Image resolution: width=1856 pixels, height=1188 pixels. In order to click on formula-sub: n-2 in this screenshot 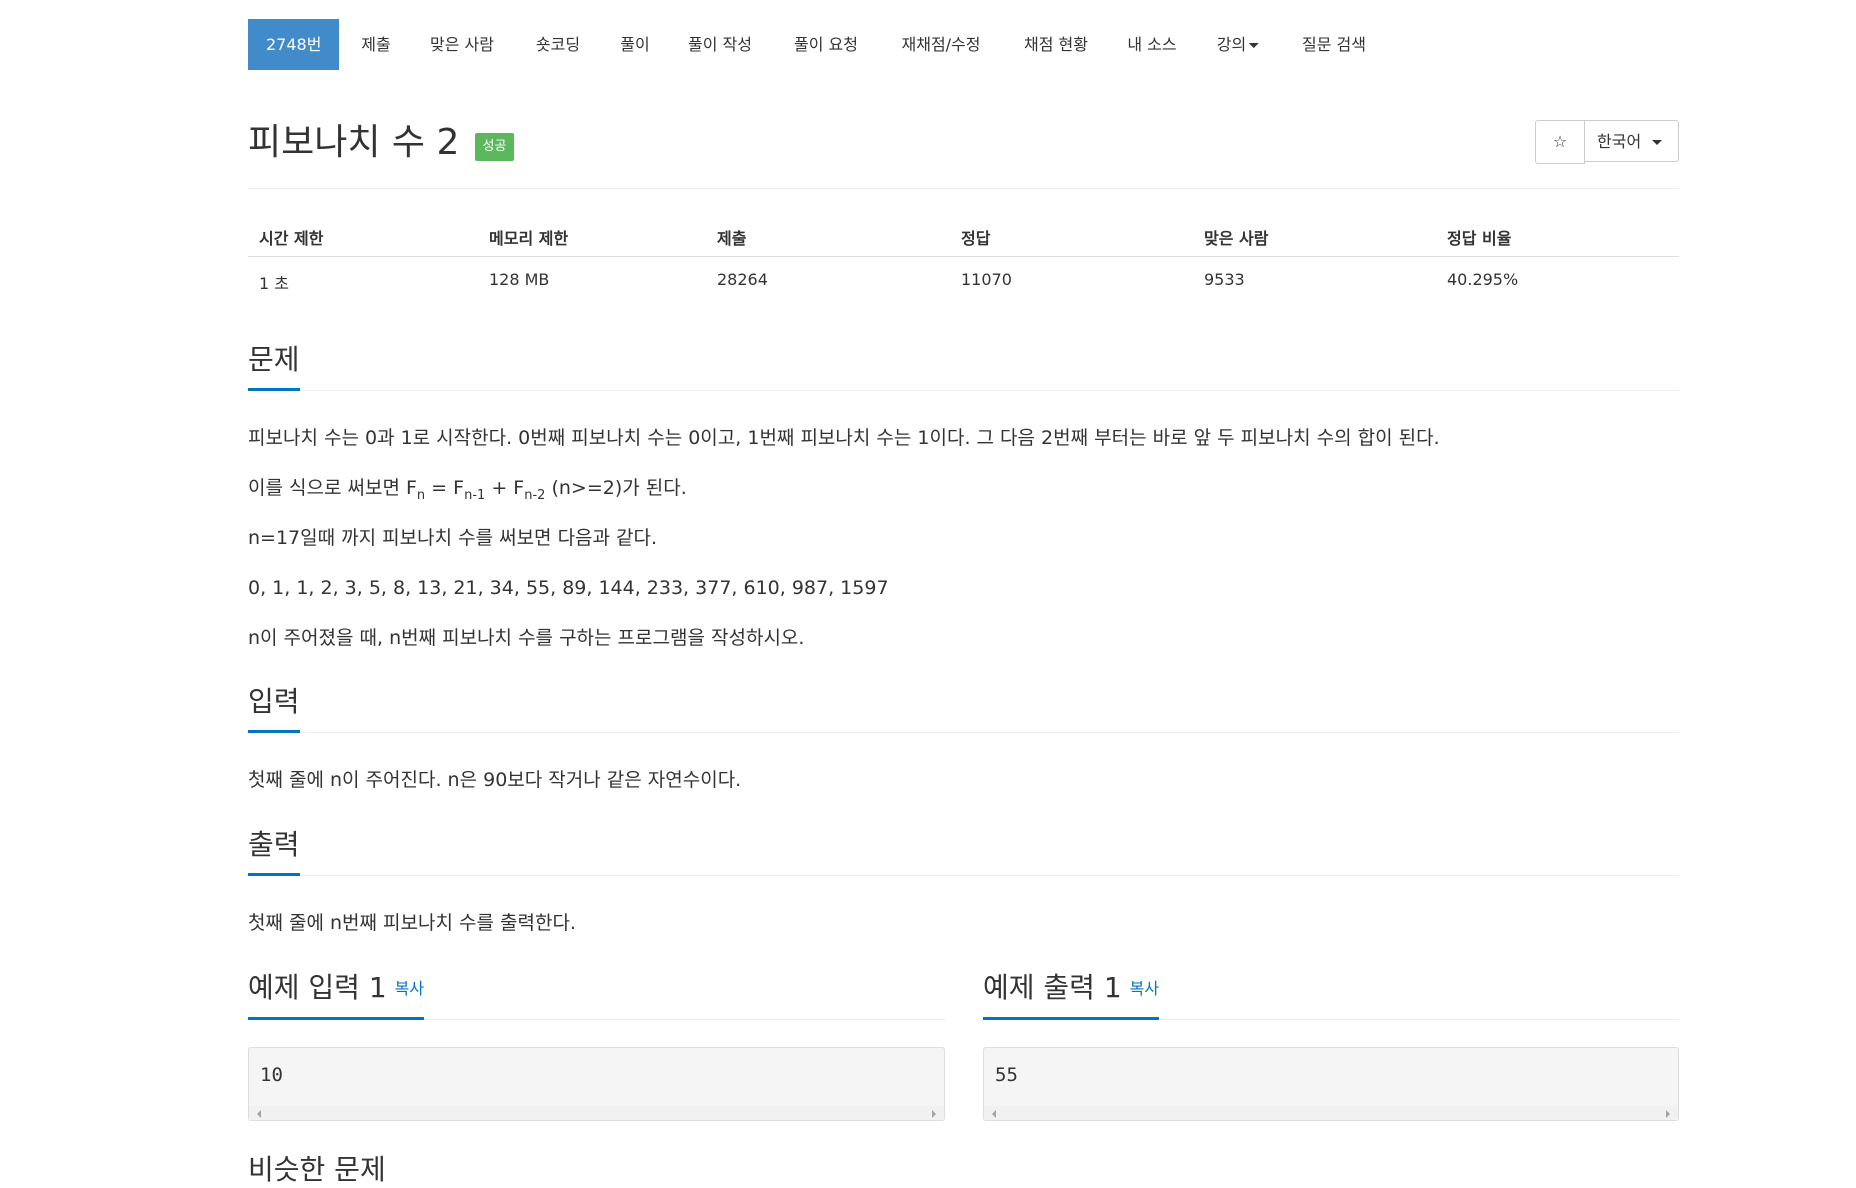, I will do `click(535, 495)`.